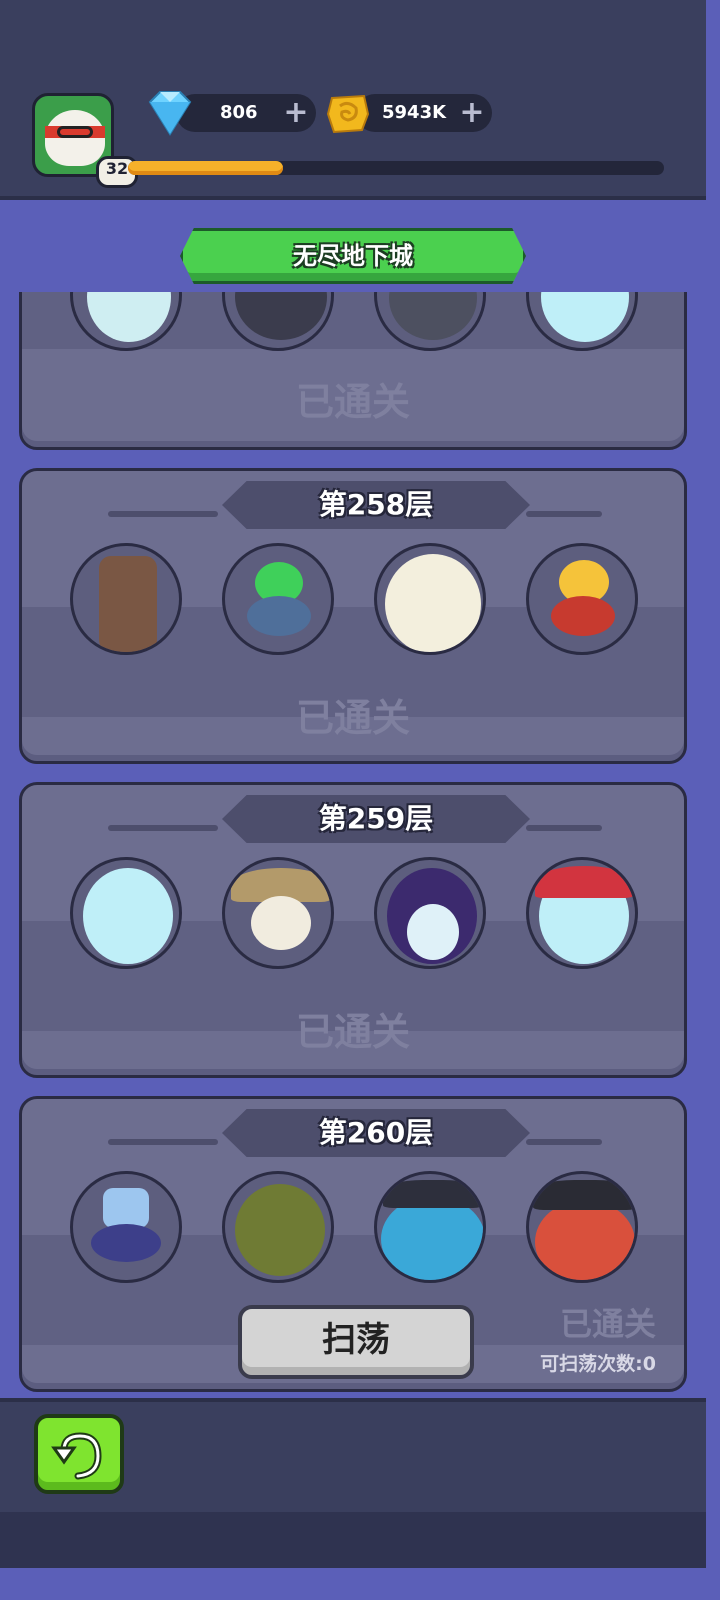  What do you see at coordinates (239, 112) in the screenshot?
I see `gems-value: 806` at bounding box center [239, 112].